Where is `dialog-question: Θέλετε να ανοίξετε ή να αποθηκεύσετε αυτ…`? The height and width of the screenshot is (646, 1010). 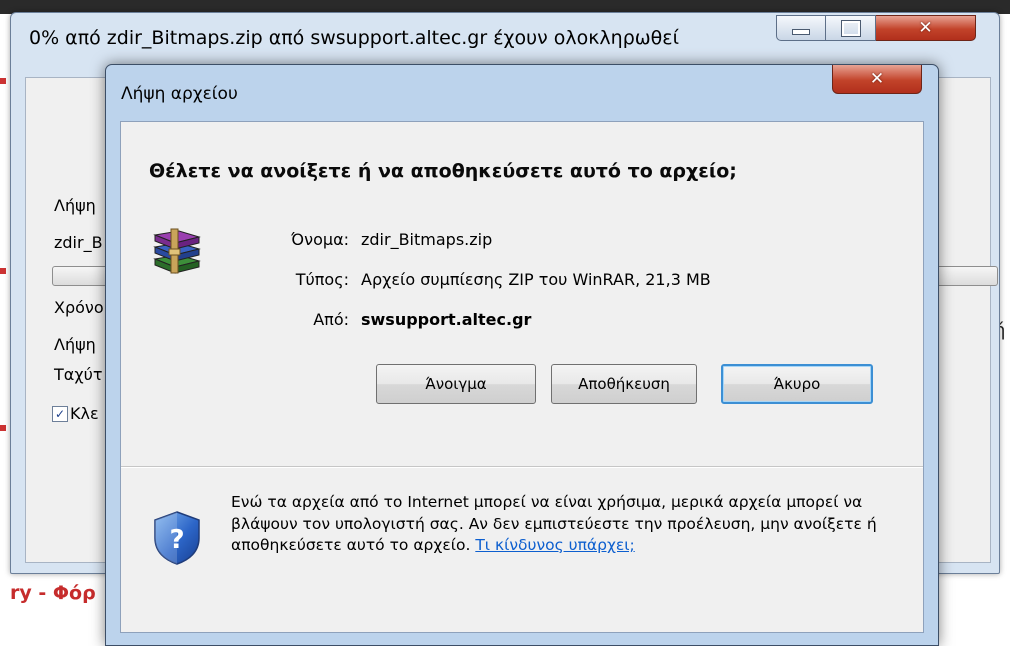 dialog-question: Θέλετε να ανοίξετε ή να αποθηκεύσετε αυτ… is located at coordinates (443, 171).